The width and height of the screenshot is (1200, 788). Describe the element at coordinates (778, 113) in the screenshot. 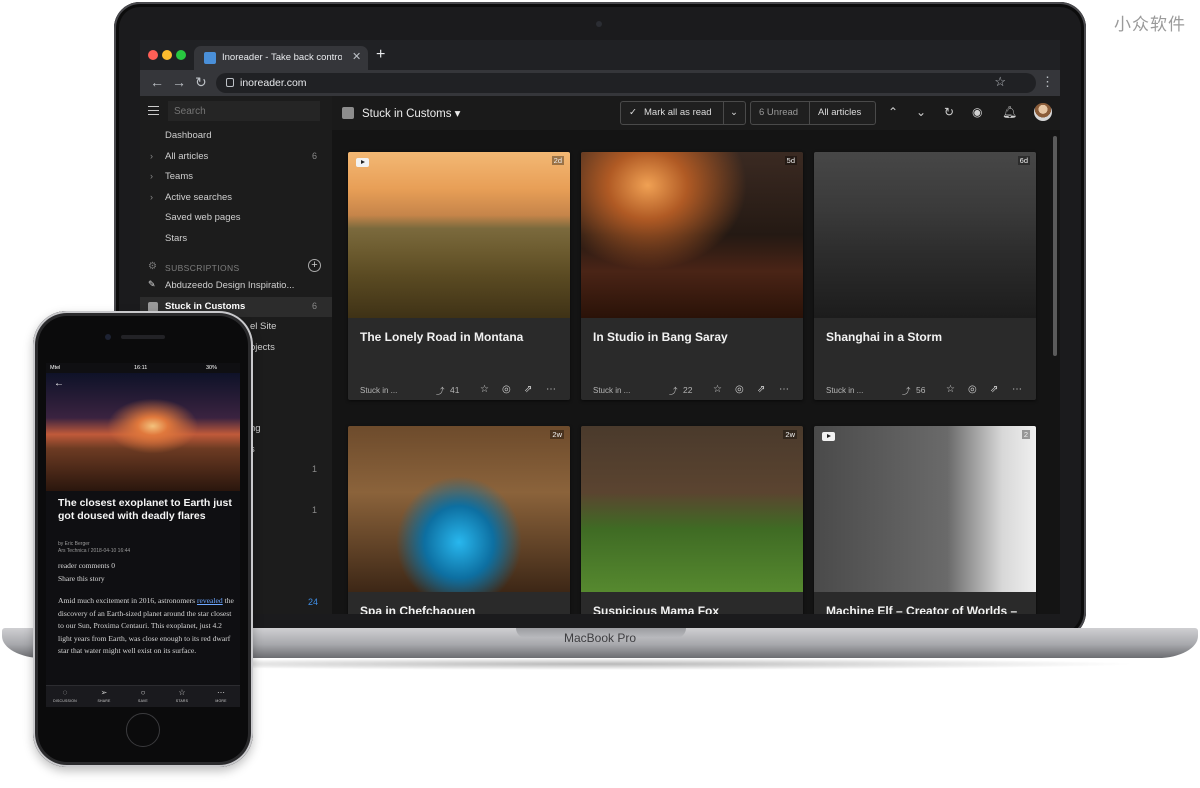

I see `unread-filter-button: 6 Unread` at that location.